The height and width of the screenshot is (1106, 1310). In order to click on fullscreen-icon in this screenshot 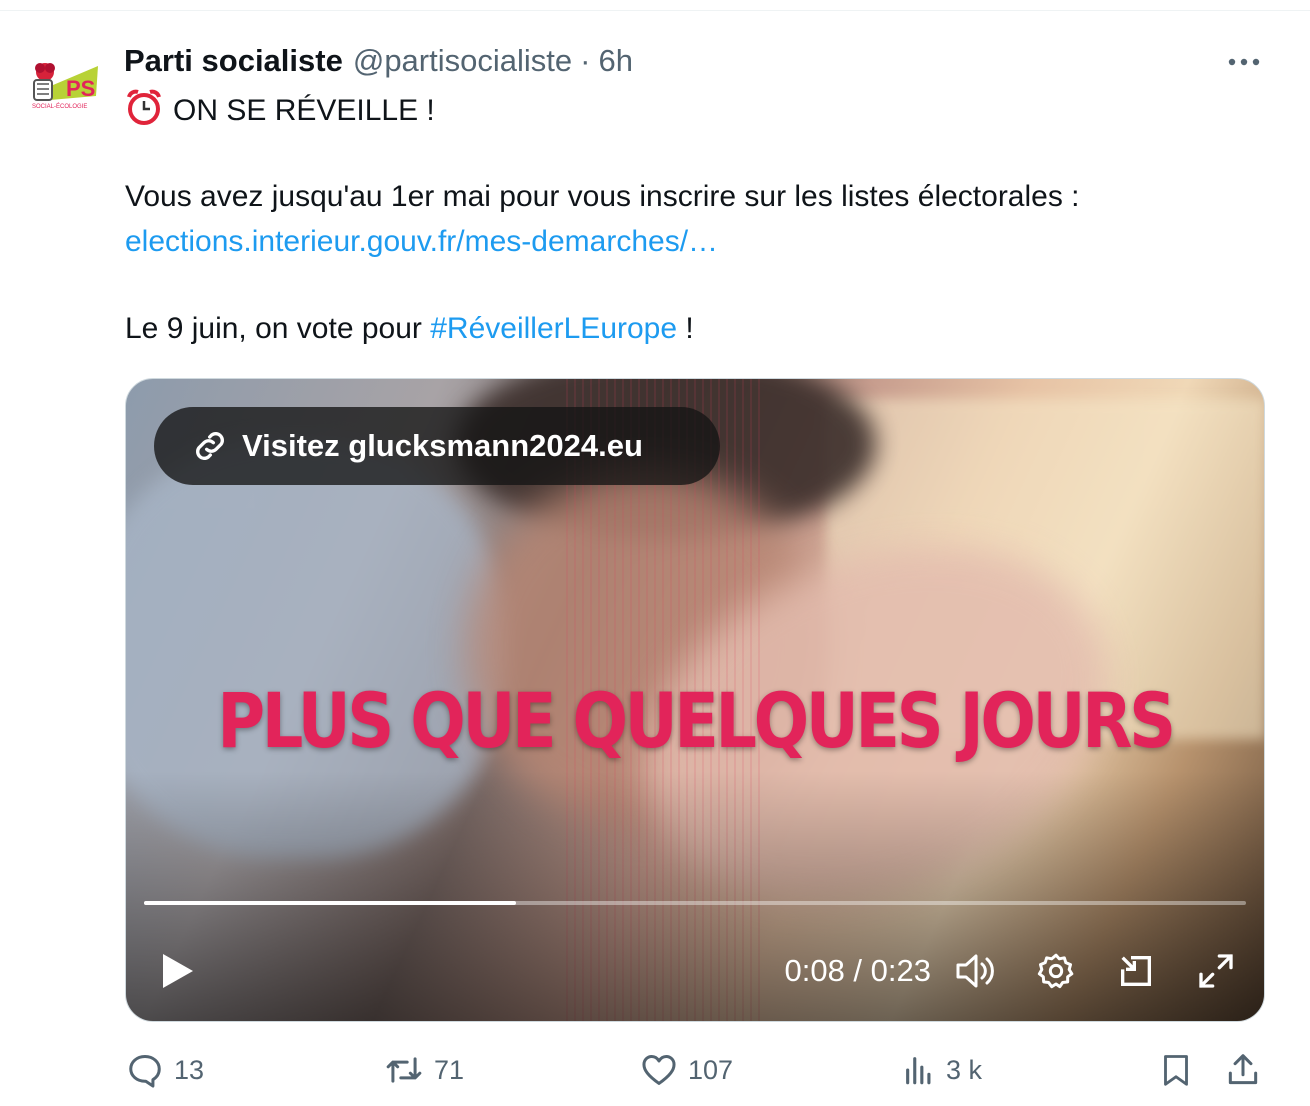, I will do `click(1216, 971)`.